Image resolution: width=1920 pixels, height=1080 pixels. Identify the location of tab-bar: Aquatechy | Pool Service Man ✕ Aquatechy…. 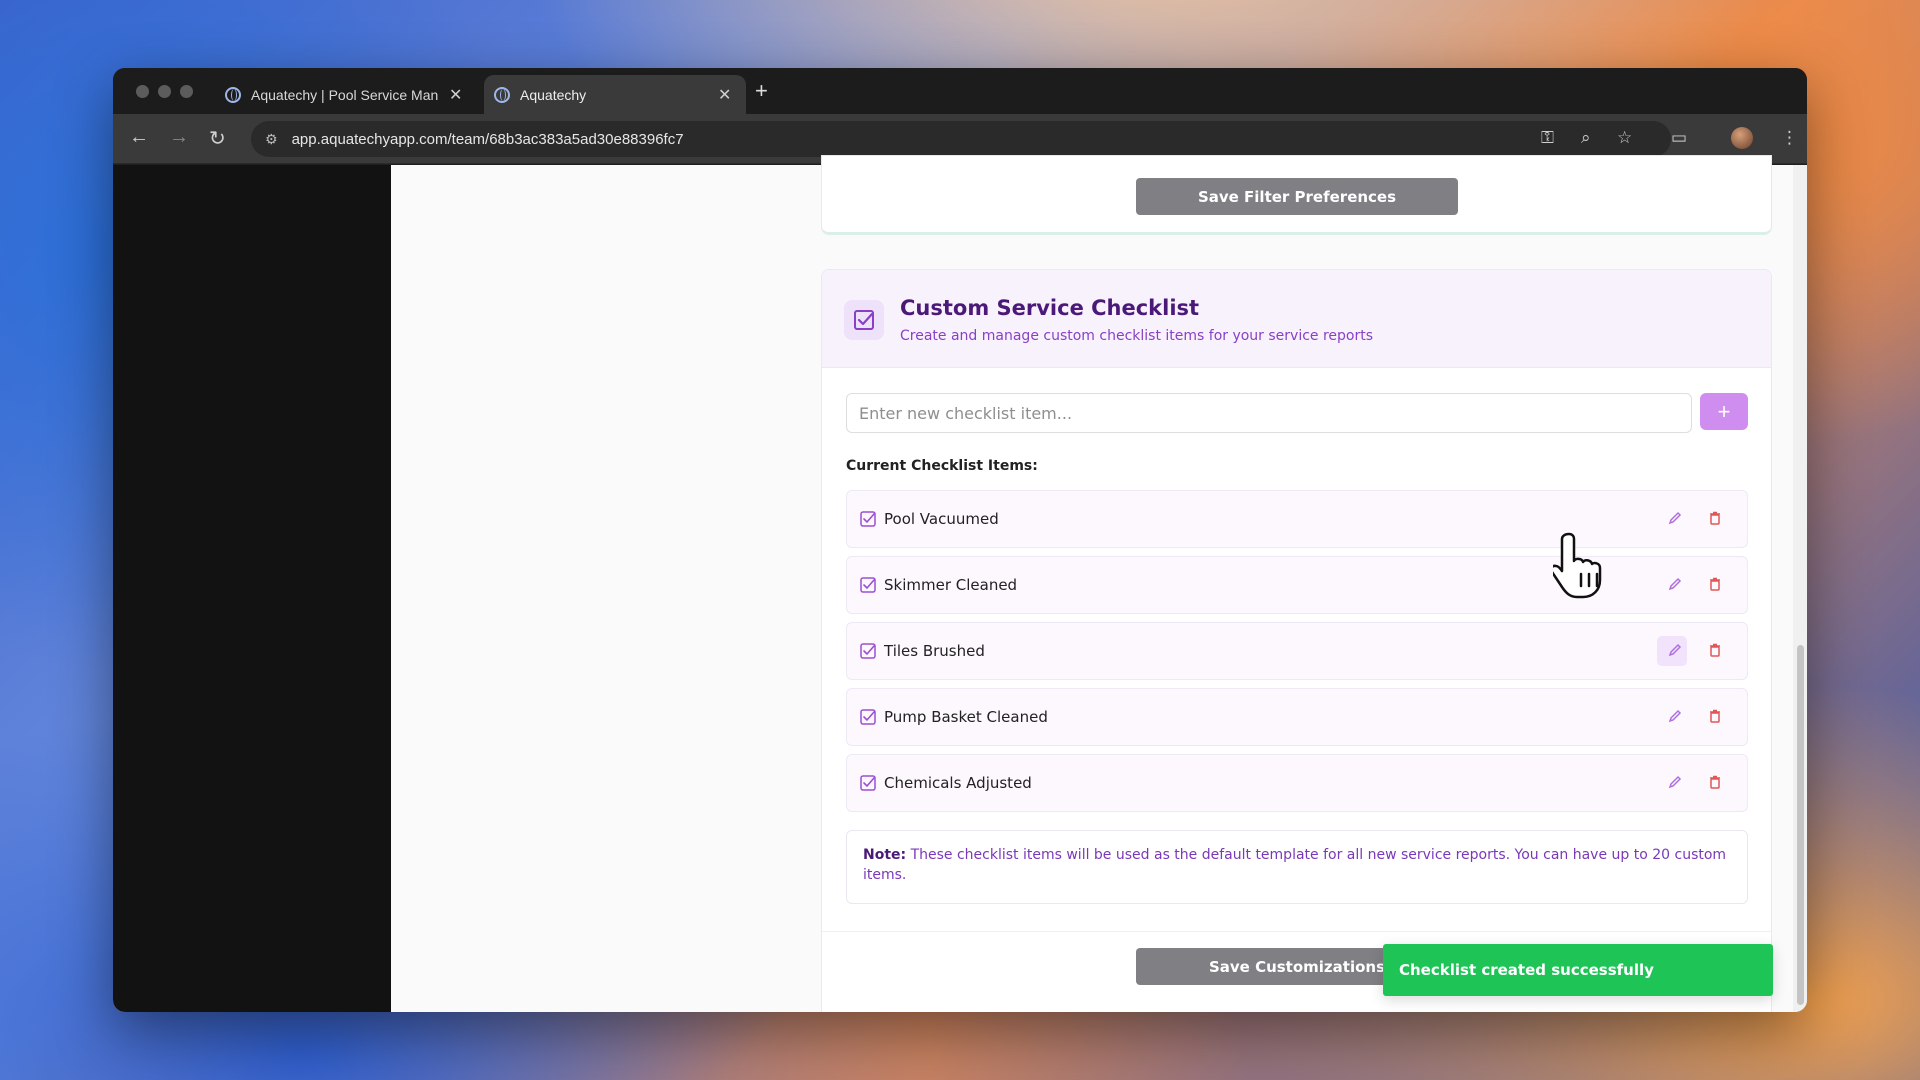
(960, 91).